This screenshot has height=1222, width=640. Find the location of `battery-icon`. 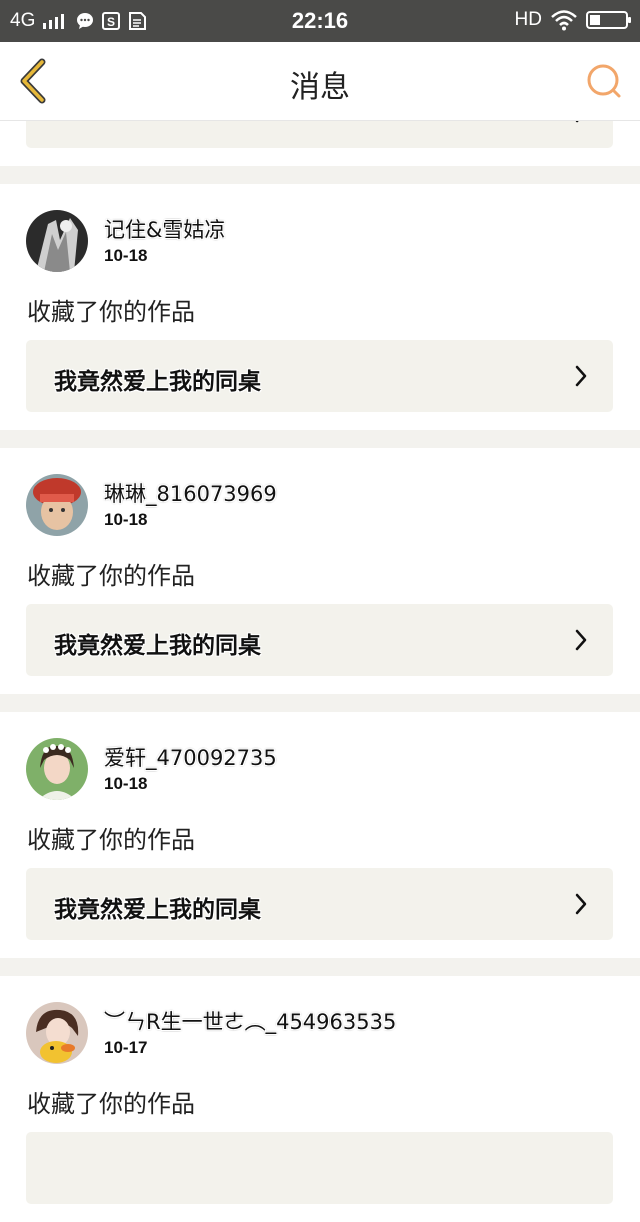

battery-icon is located at coordinates (608, 20).